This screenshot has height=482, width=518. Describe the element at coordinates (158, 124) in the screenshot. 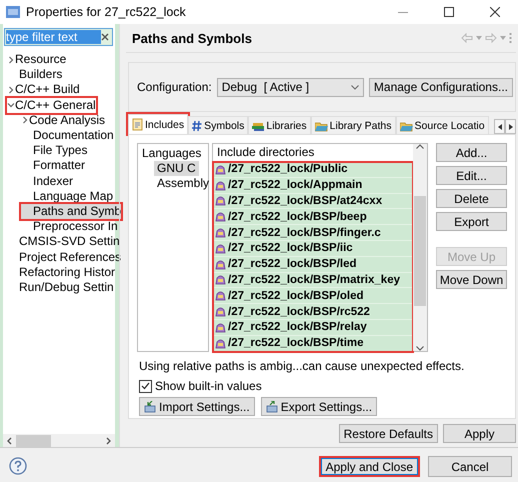

I see `tab: Includes` at that location.